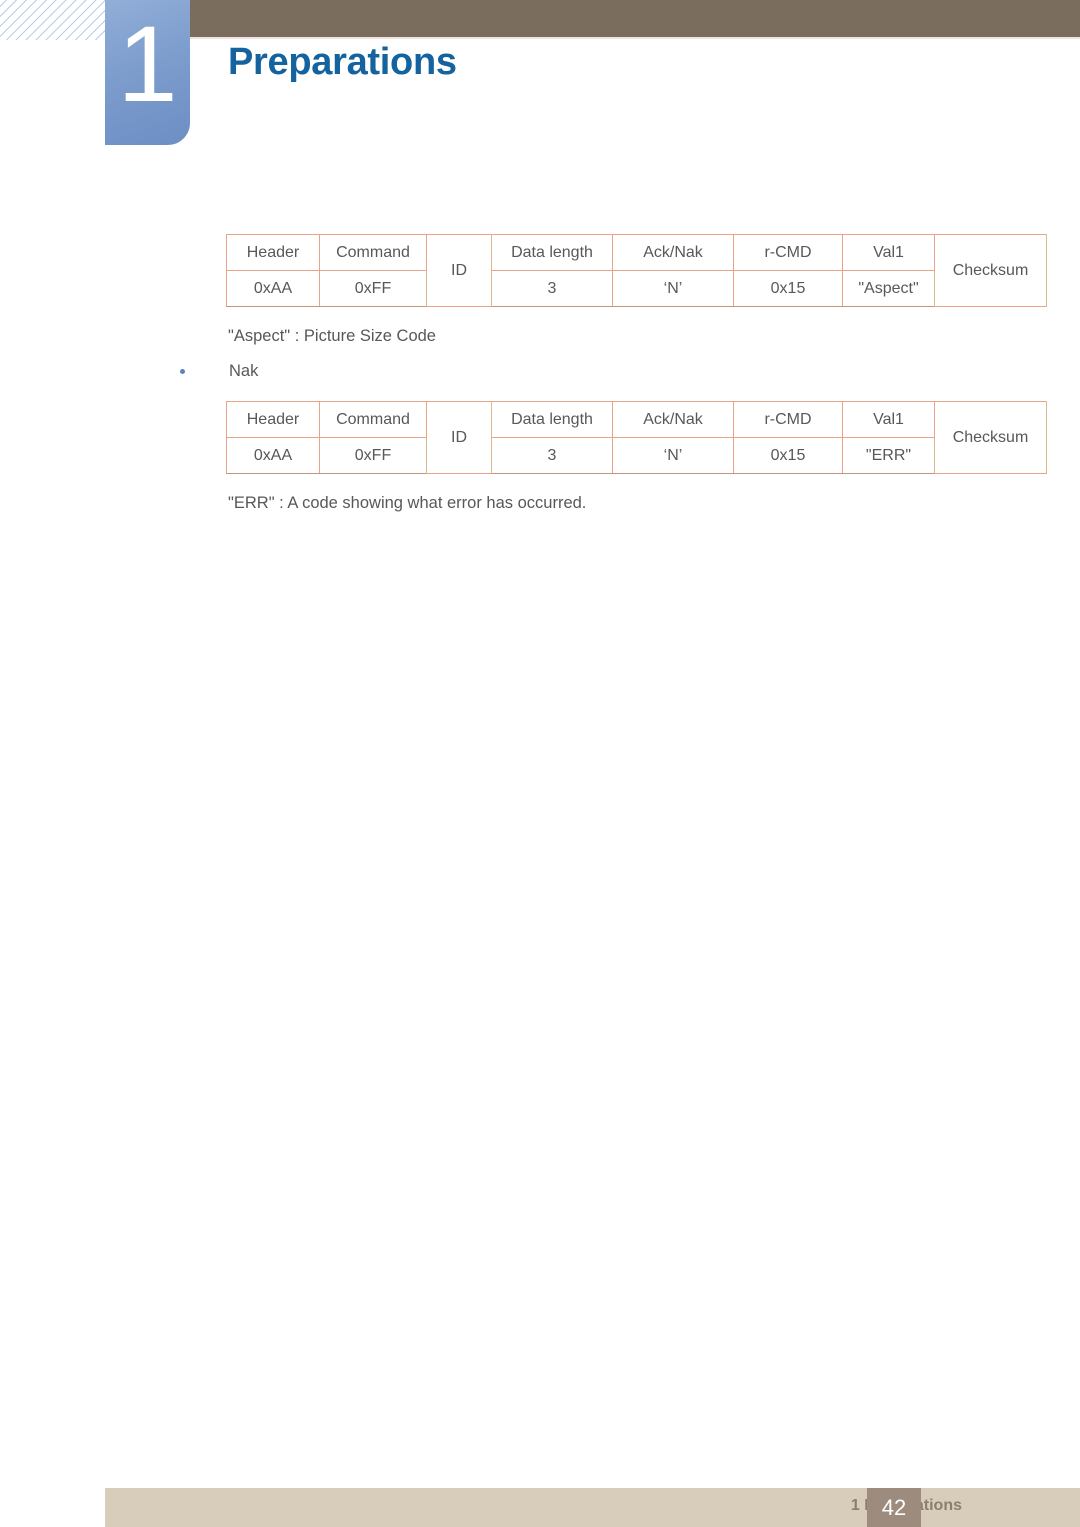 The width and height of the screenshot is (1080, 1527). What do you see at coordinates (147, 63) in the screenshot?
I see `chapter-number: 1` at bounding box center [147, 63].